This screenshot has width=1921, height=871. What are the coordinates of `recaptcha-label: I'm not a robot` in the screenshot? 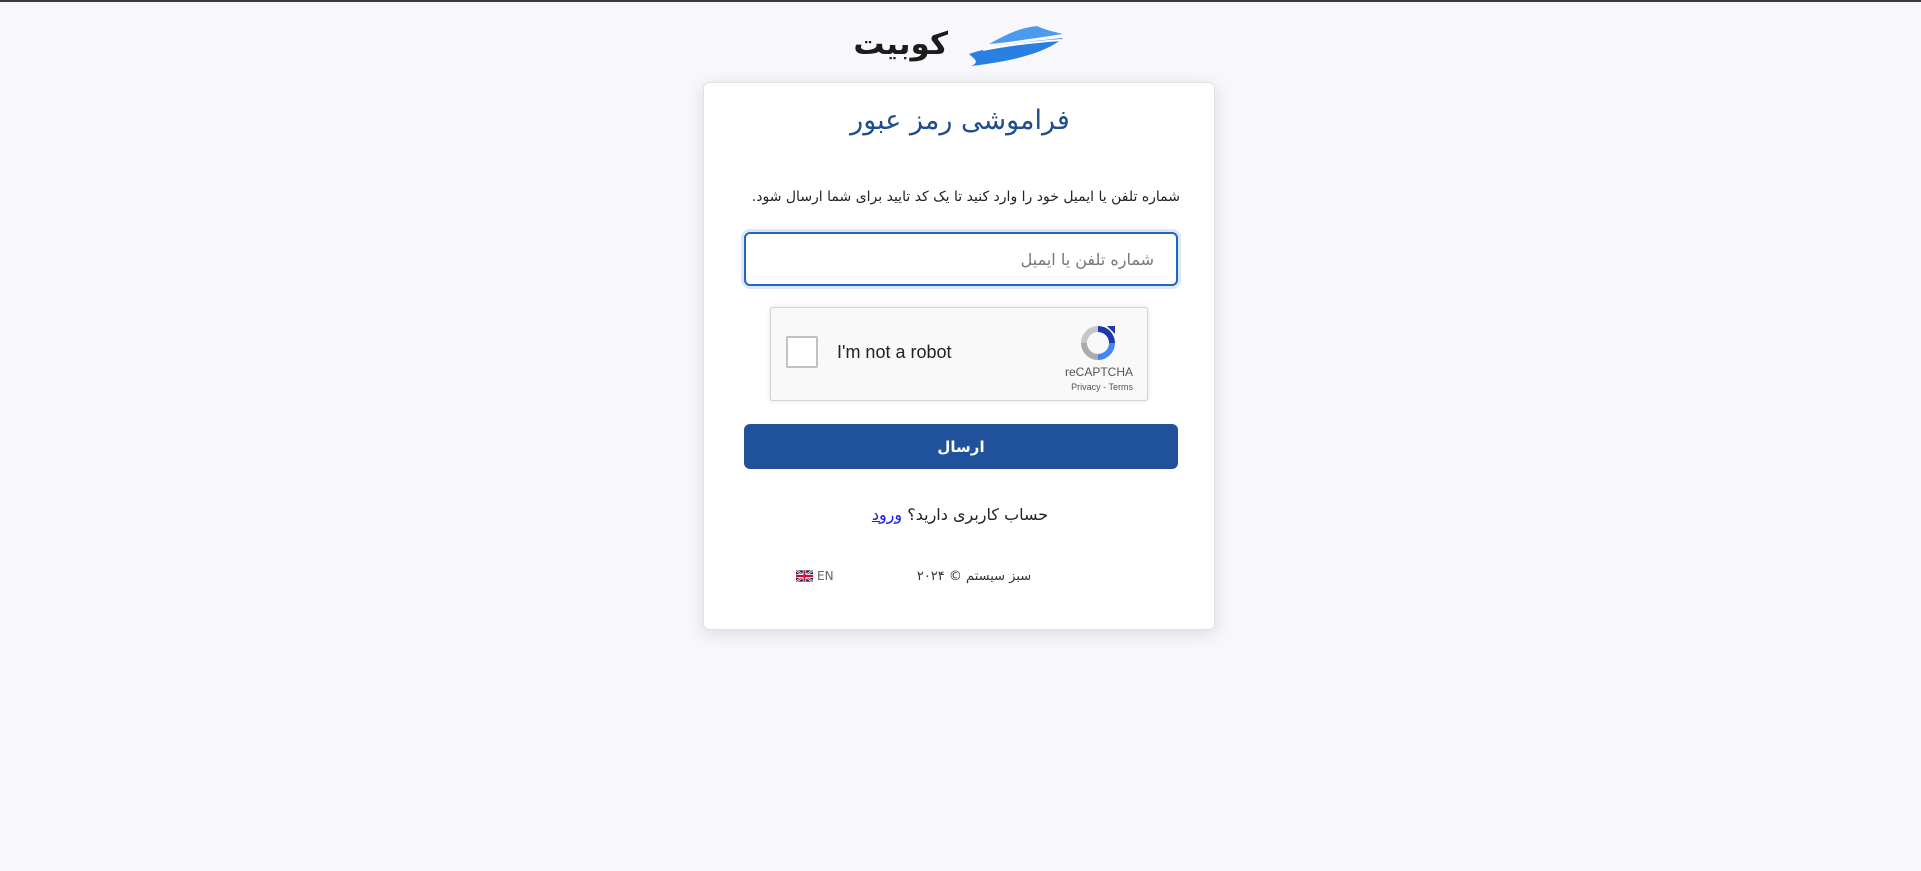 It's located at (894, 352).